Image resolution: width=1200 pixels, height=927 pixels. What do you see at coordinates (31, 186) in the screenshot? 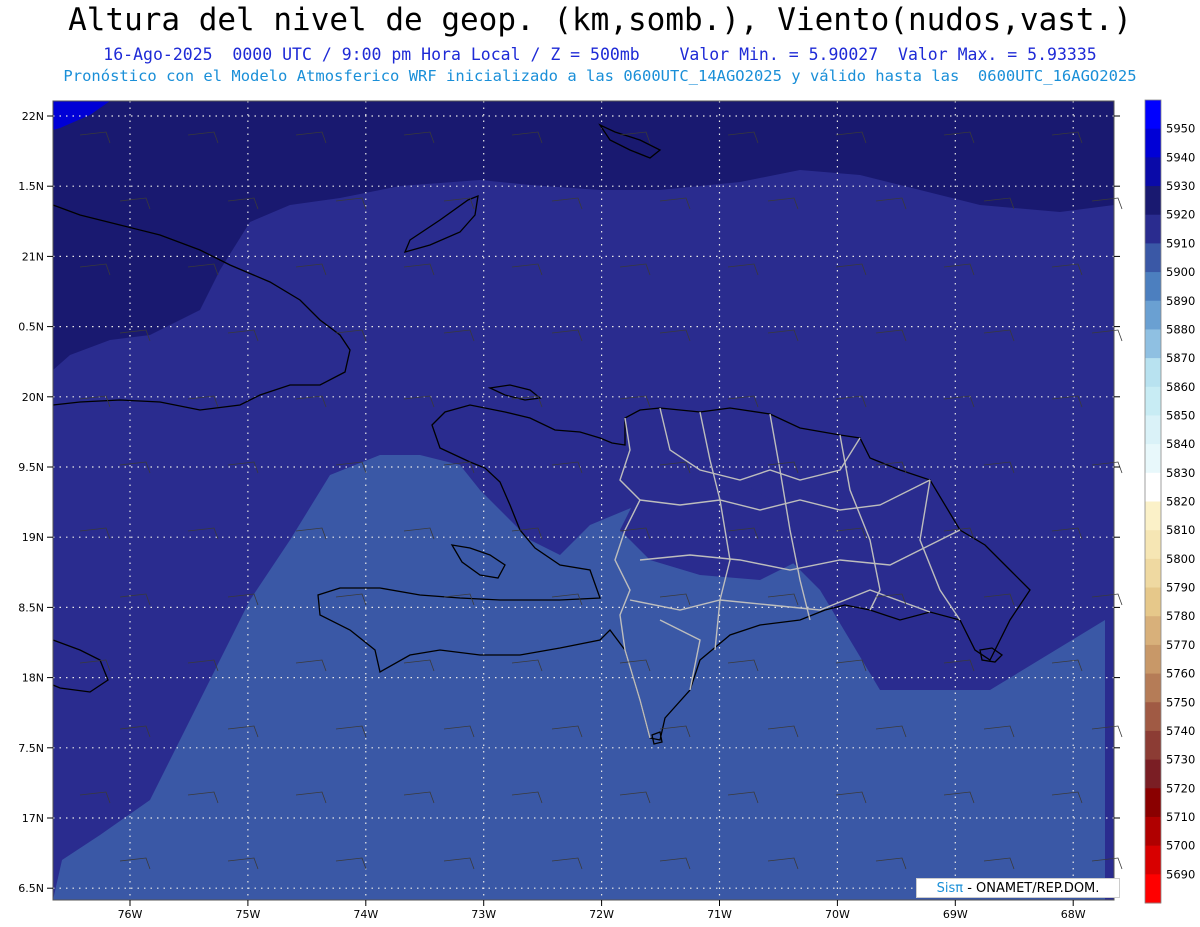
I see `lat-tick-label: 1.5N` at bounding box center [31, 186].